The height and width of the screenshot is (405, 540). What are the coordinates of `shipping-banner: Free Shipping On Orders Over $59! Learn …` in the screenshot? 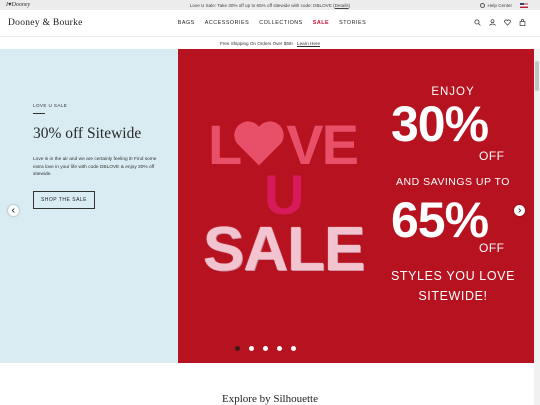 It's located at (270, 43).